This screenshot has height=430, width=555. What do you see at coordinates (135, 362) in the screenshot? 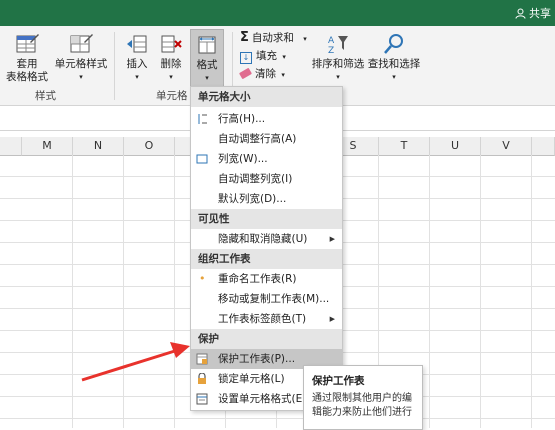
I see `red-arrow-annotation` at bounding box center [135, 362].